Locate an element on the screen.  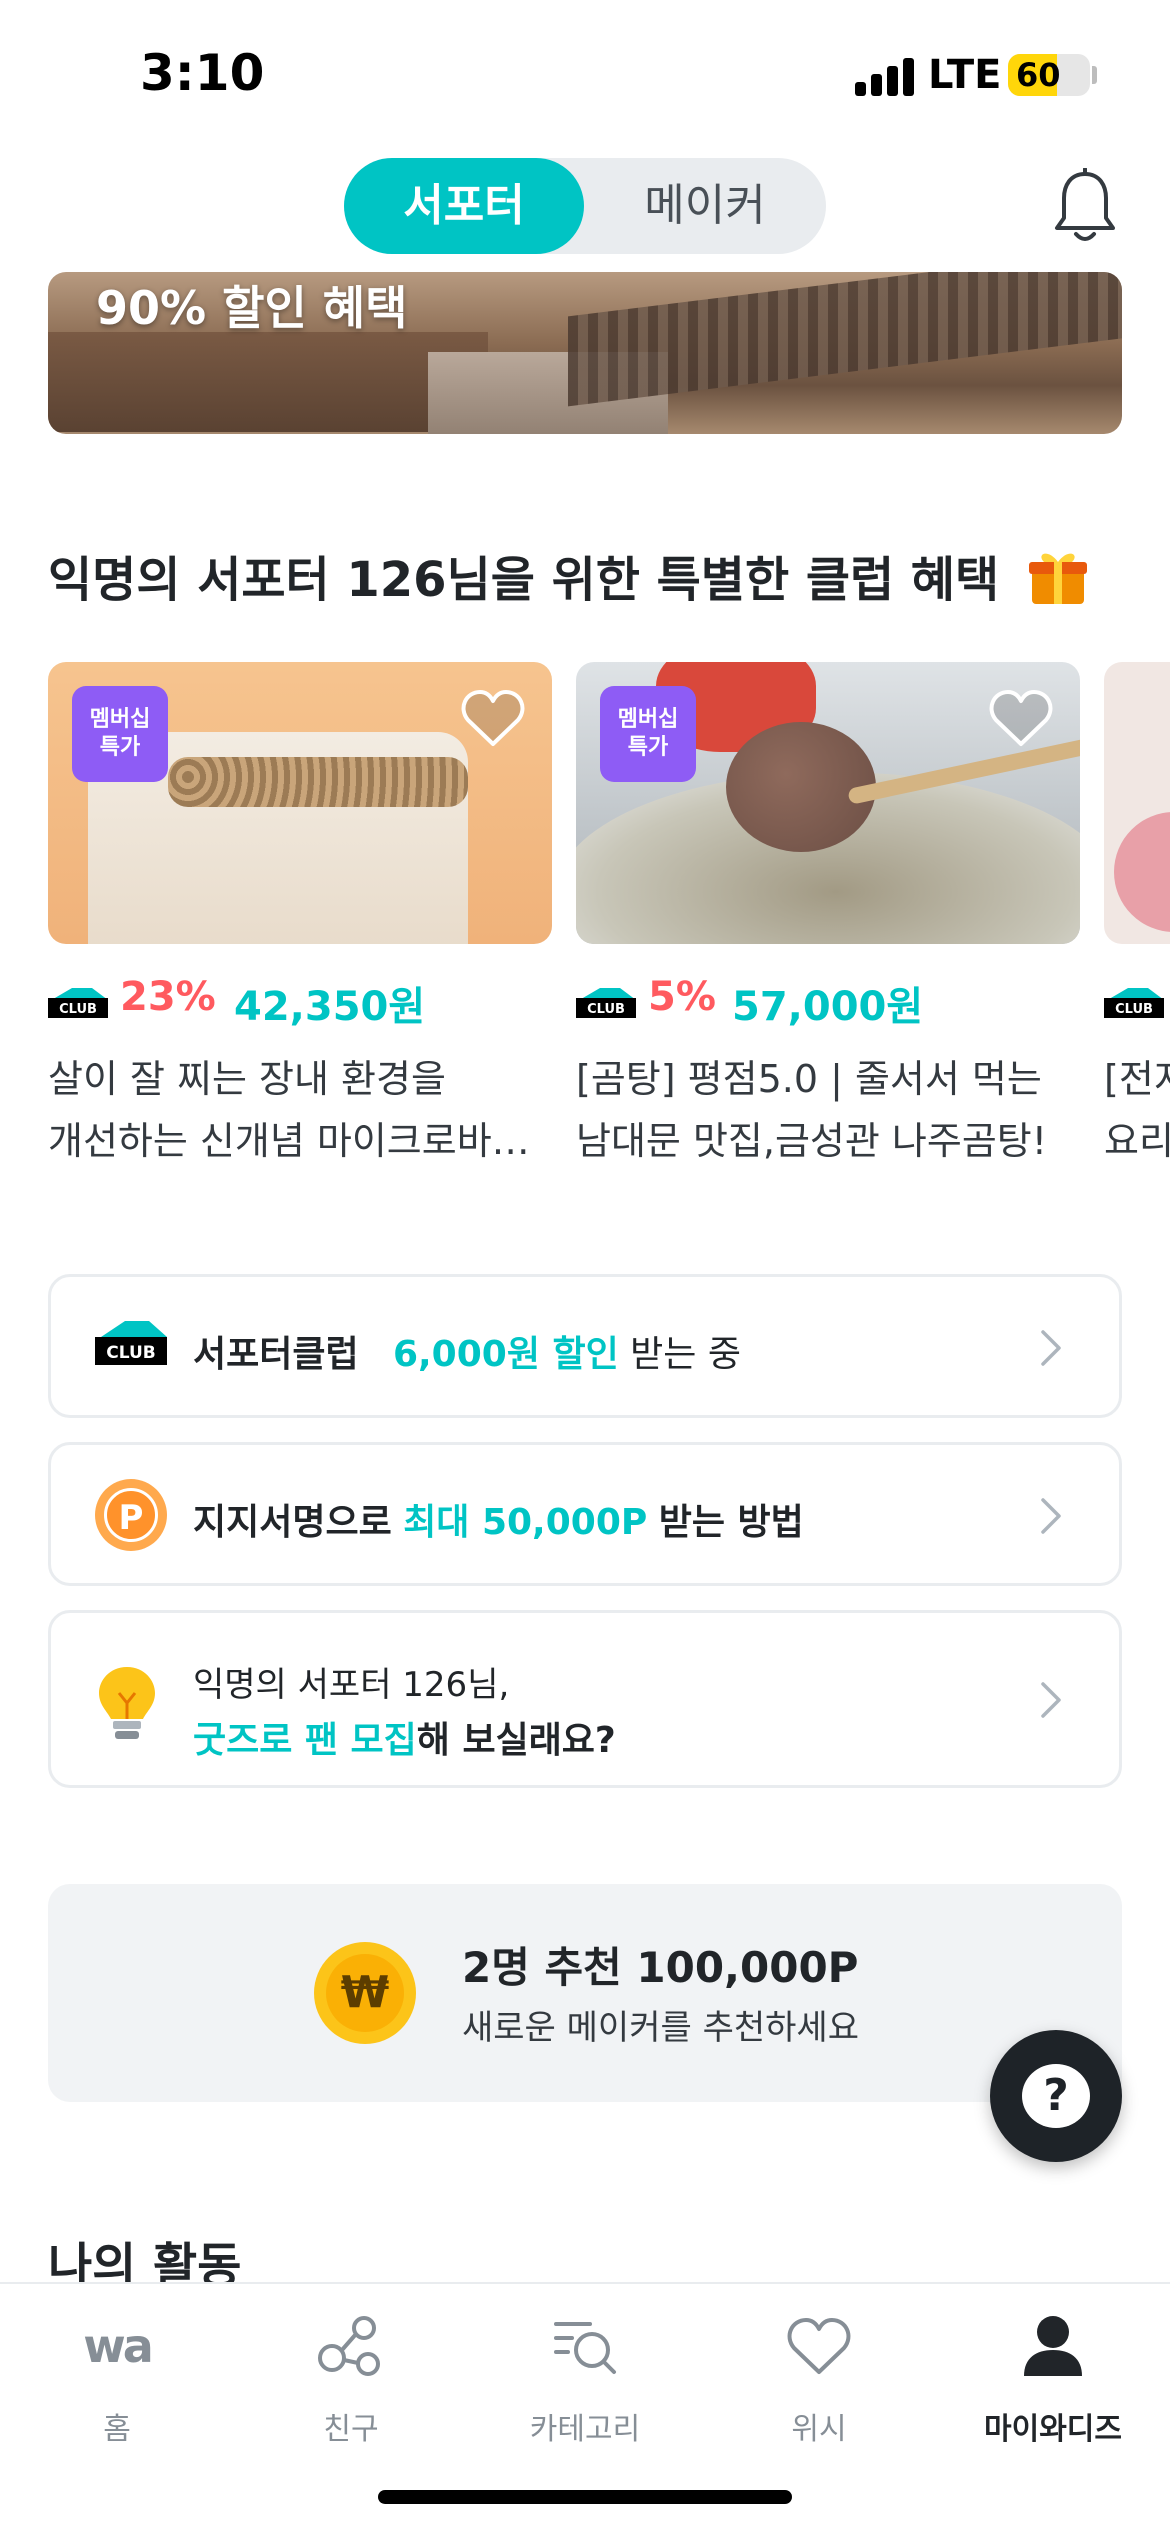
product-desc-line1: [곰탕] 평점5.0 | 줄서서 먹는 is located at coordinates (809, 1079).